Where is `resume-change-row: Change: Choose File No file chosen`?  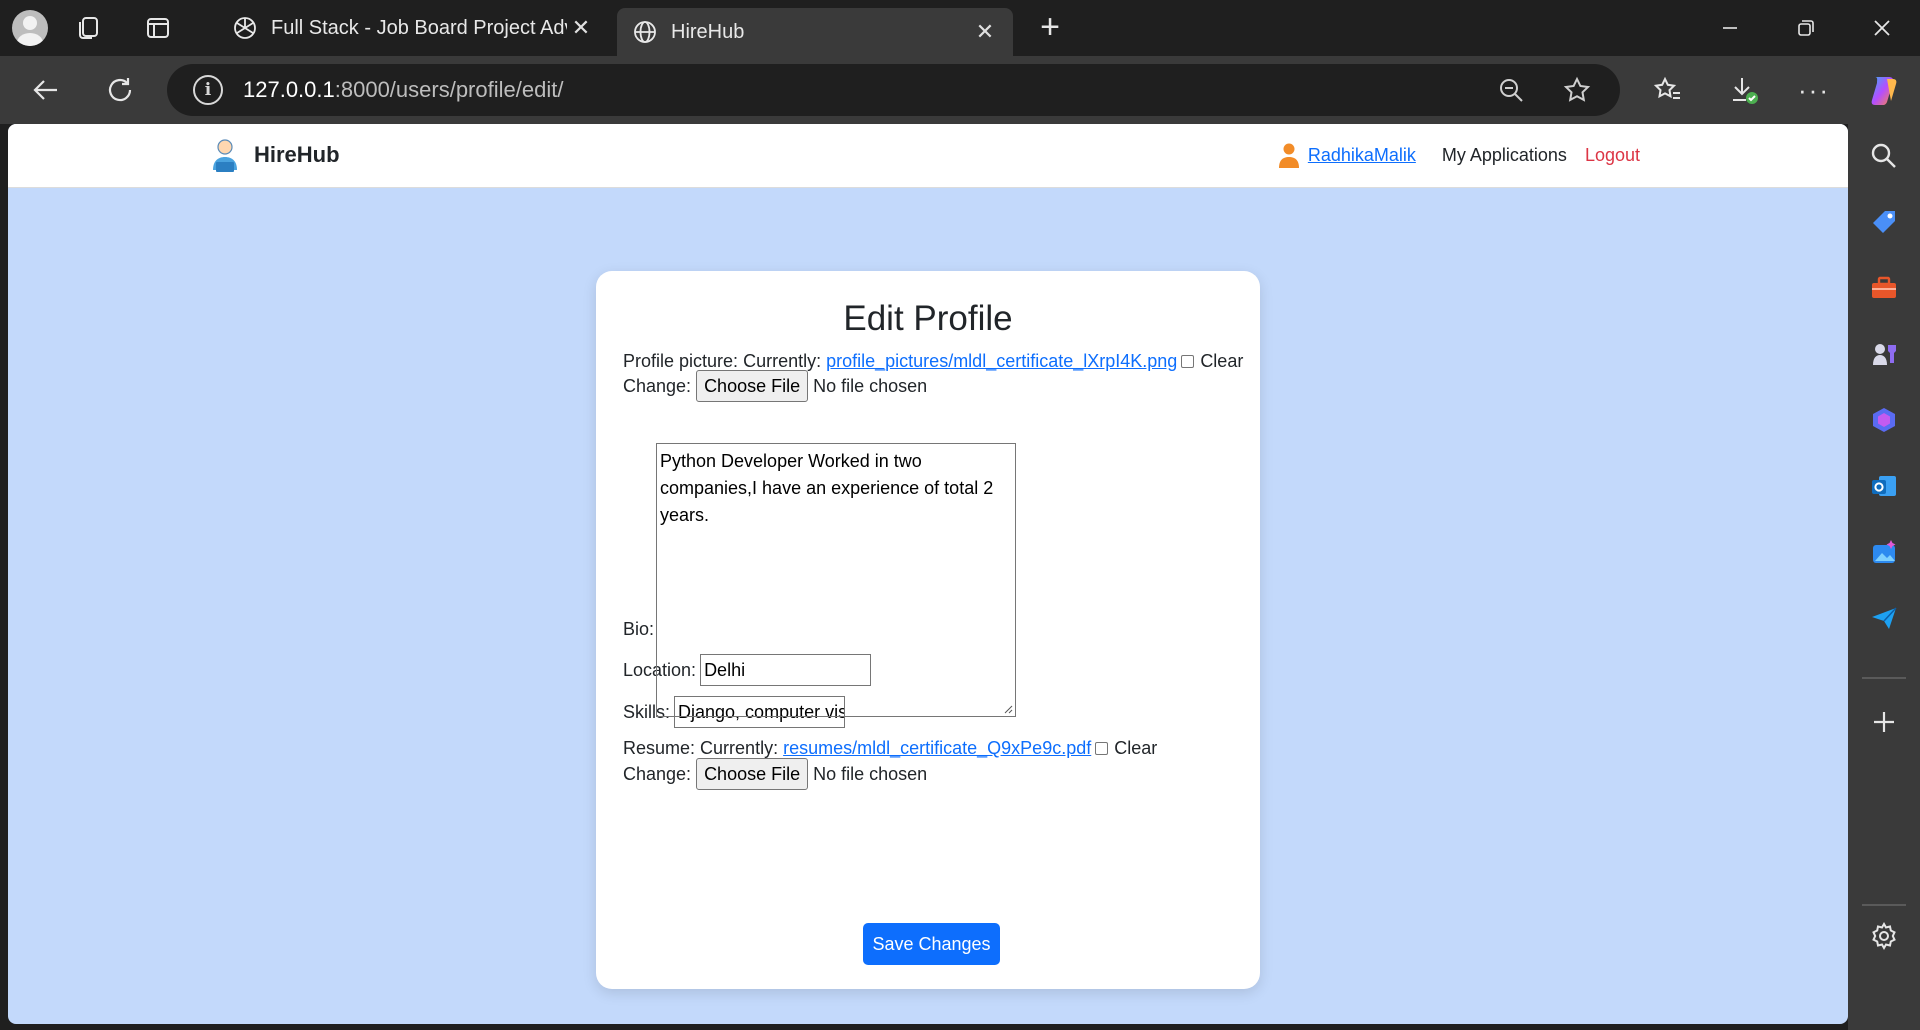 resume-change-row: Change: Choose File No file chosen is located at coordinates (775, 774).